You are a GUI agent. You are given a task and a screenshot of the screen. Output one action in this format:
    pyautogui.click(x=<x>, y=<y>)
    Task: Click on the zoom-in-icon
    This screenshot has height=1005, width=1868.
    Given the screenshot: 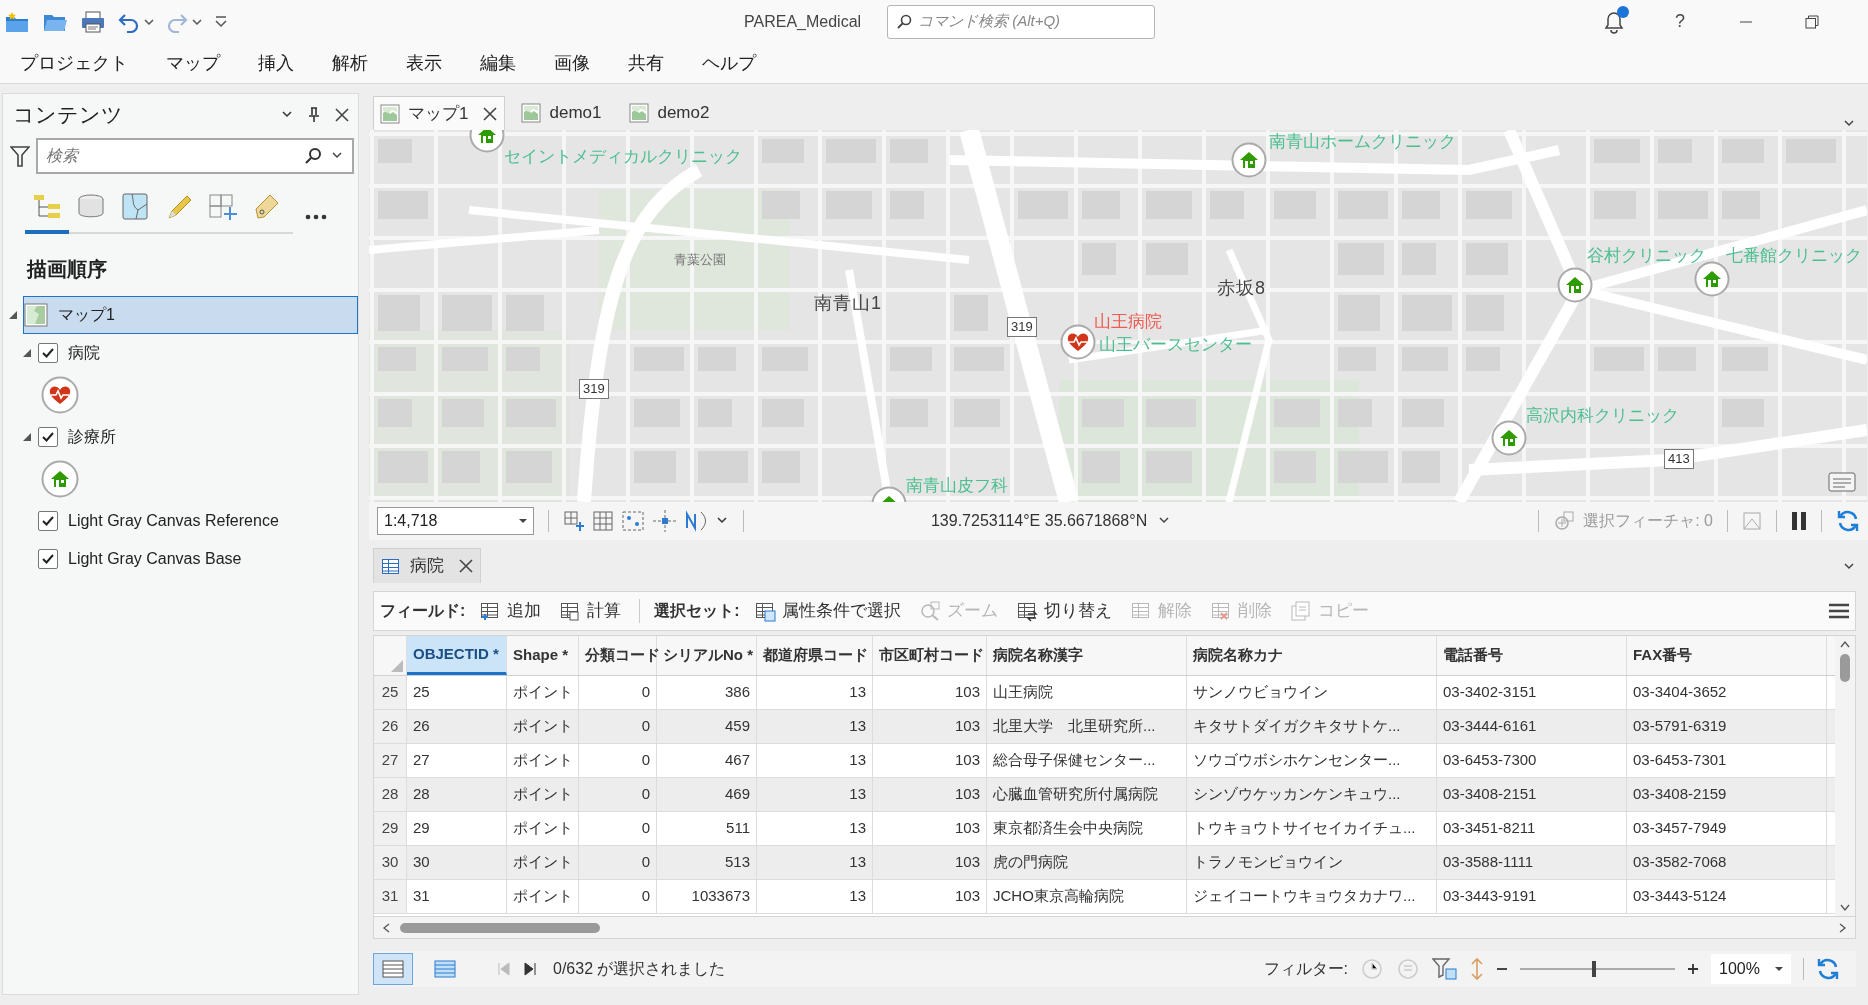 What is the action you would take?
    pyautogui.click(x=1693, y=969)
    